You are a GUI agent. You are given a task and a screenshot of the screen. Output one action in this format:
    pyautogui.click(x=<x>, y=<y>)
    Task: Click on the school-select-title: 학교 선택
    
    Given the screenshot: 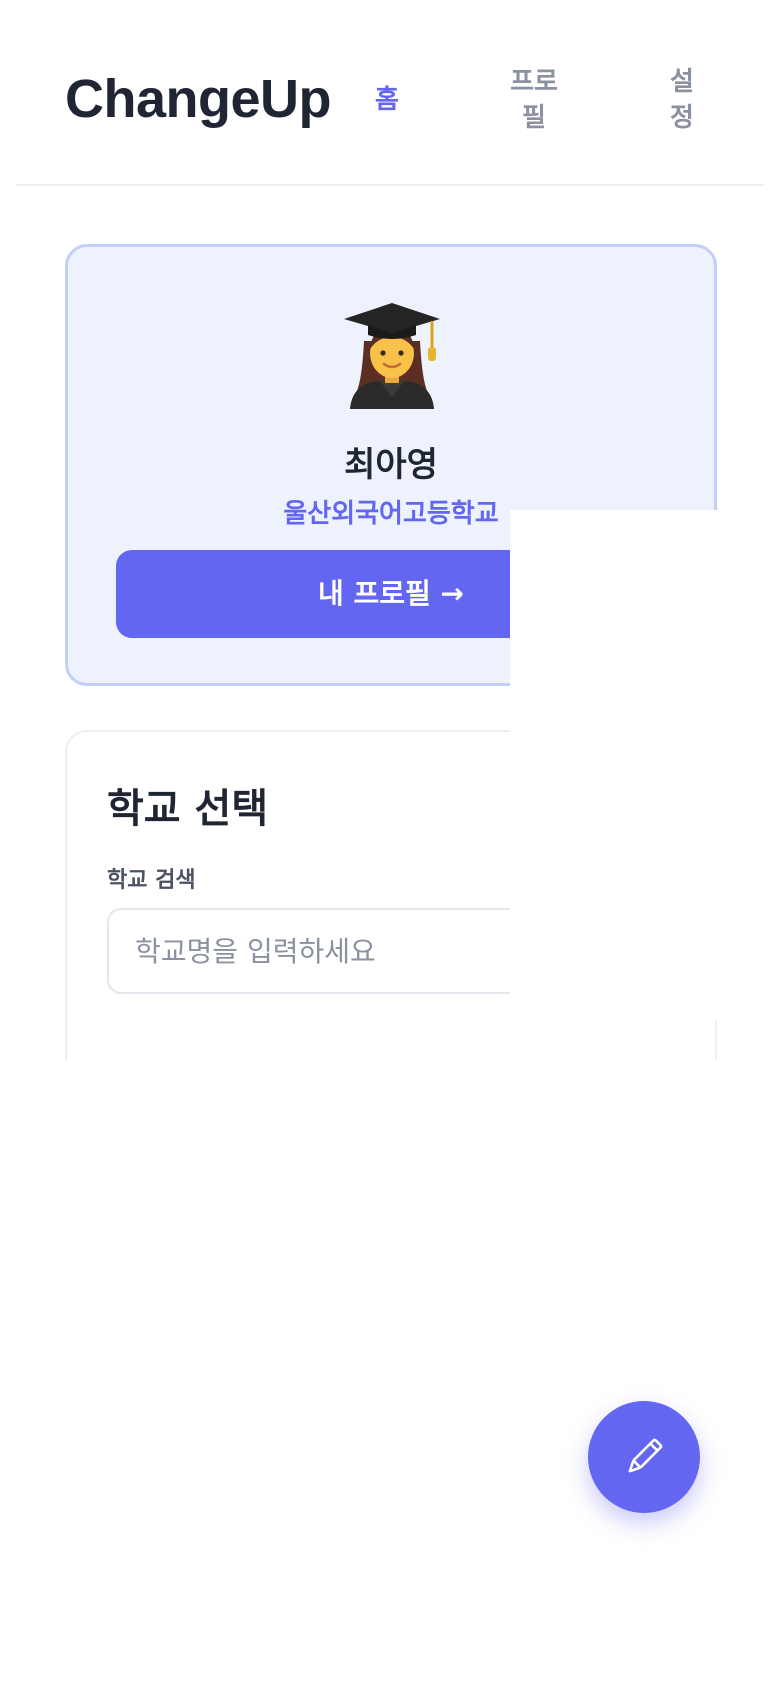 What is the action you would take?
    pyautogui.click(x=188, y=809)
    